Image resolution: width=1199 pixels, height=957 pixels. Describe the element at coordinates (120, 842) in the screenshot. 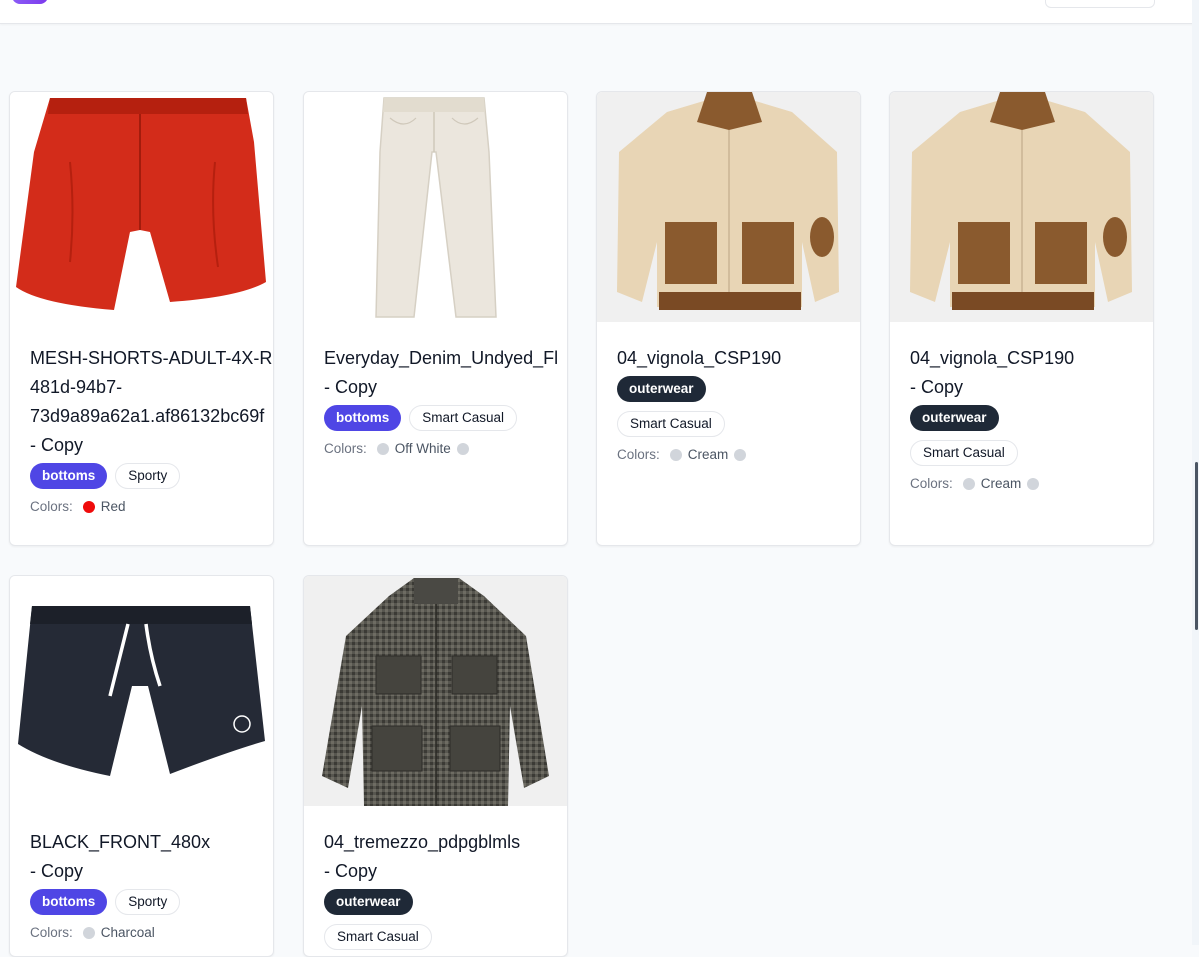

I see `item-title-line: BLACK_FRONT_480x` at that location.